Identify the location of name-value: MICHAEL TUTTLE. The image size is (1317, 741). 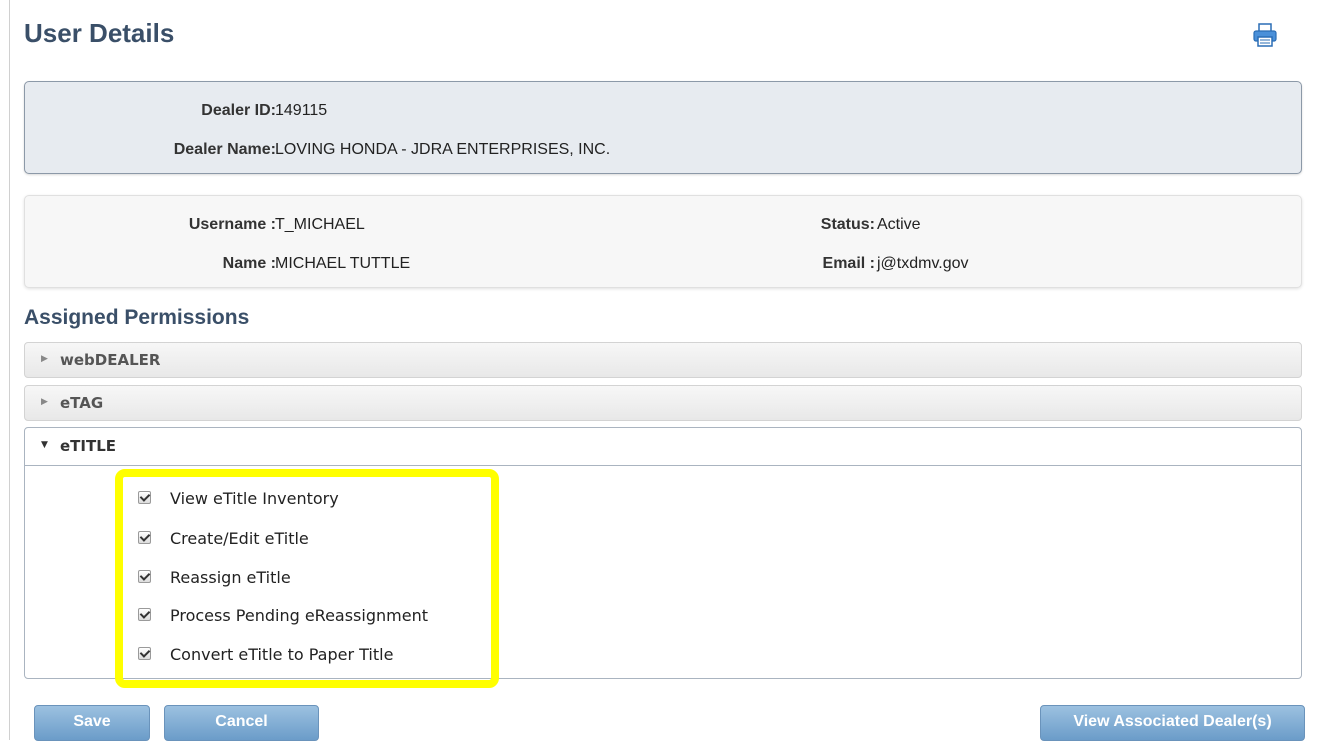
(343, 263).